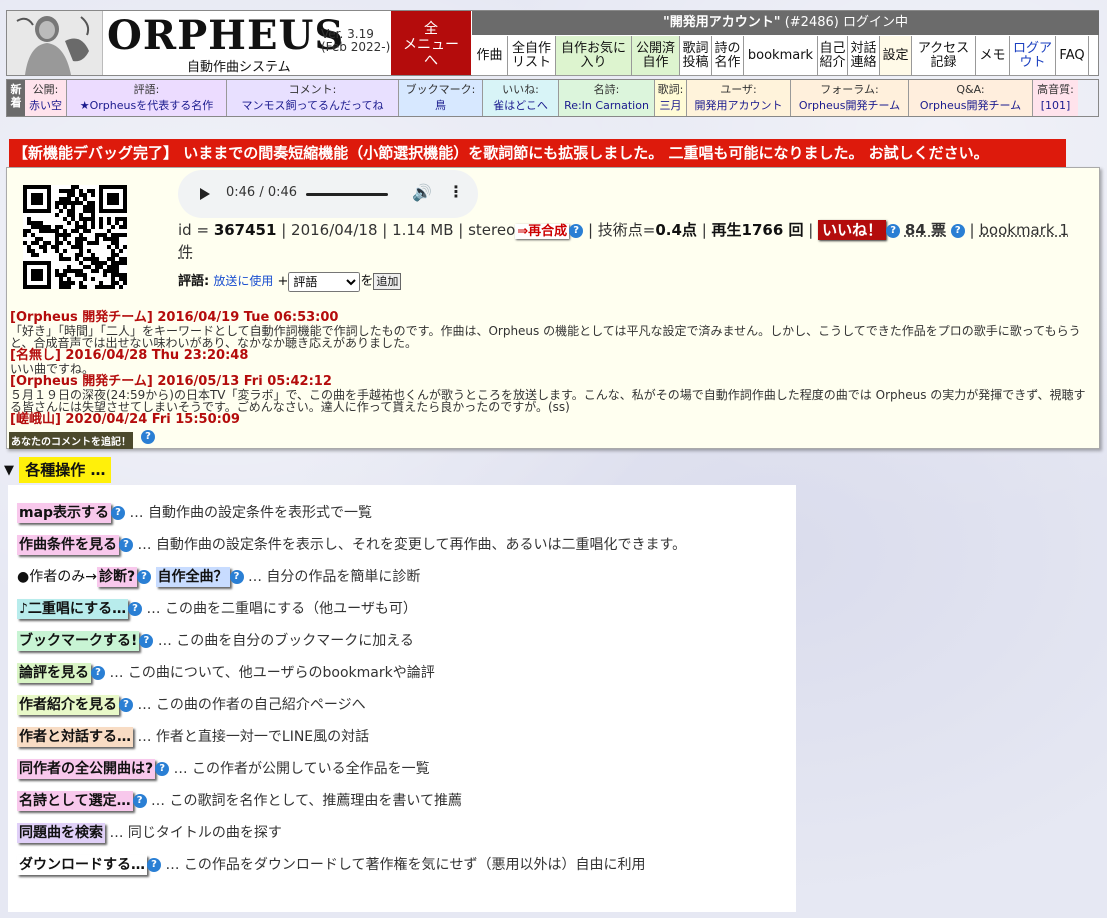 The image size is (1107, 918). I want to click on nav-bookmark: bookmark, so click(781, 56).